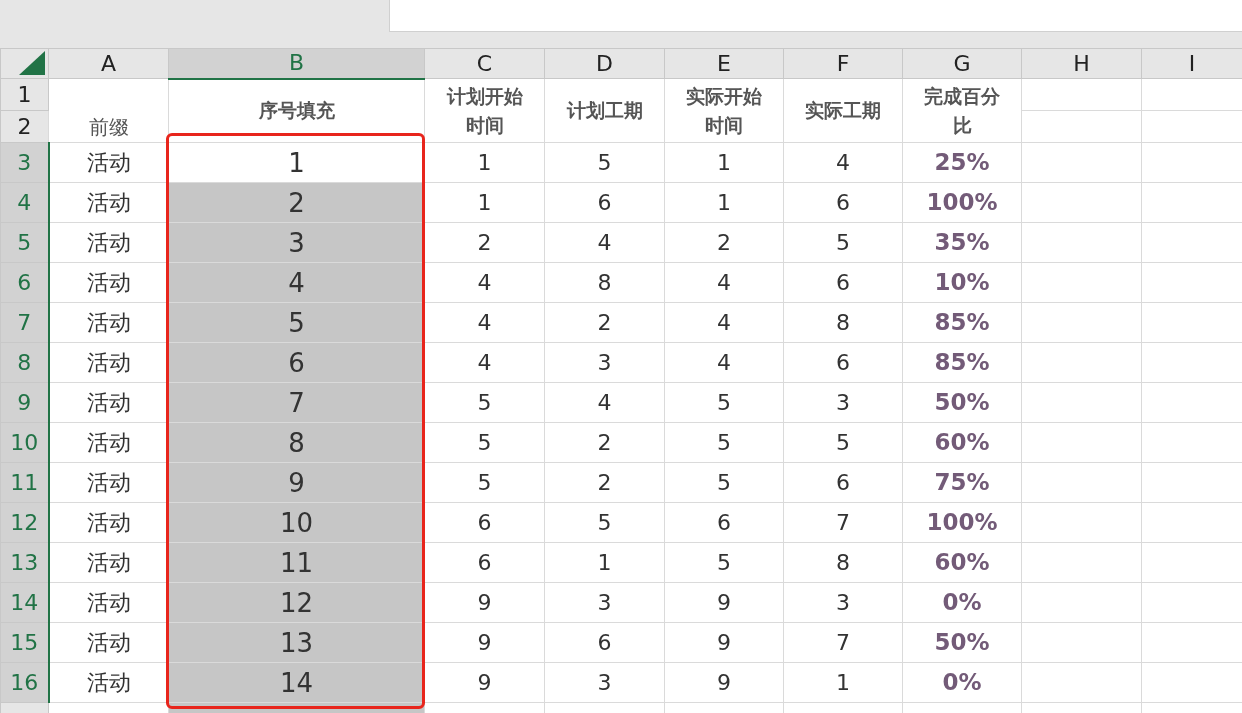  I want to click on column-header: H, so click(1081, 63).